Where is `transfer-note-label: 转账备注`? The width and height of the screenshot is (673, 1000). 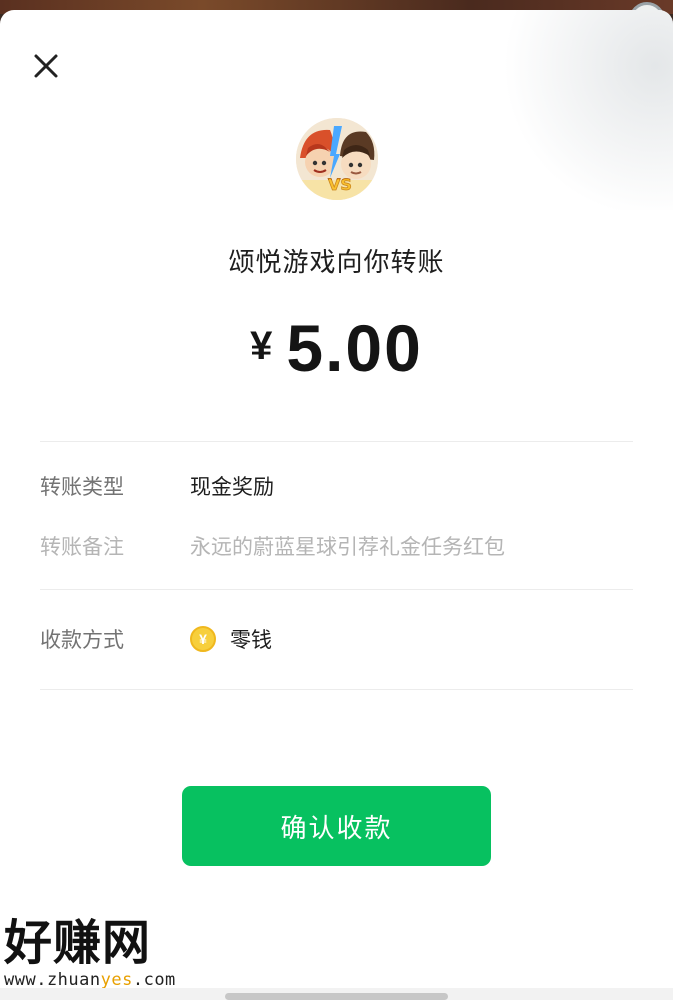
transfer-note-label: 转账备注 is located at coordinates (82, 547).